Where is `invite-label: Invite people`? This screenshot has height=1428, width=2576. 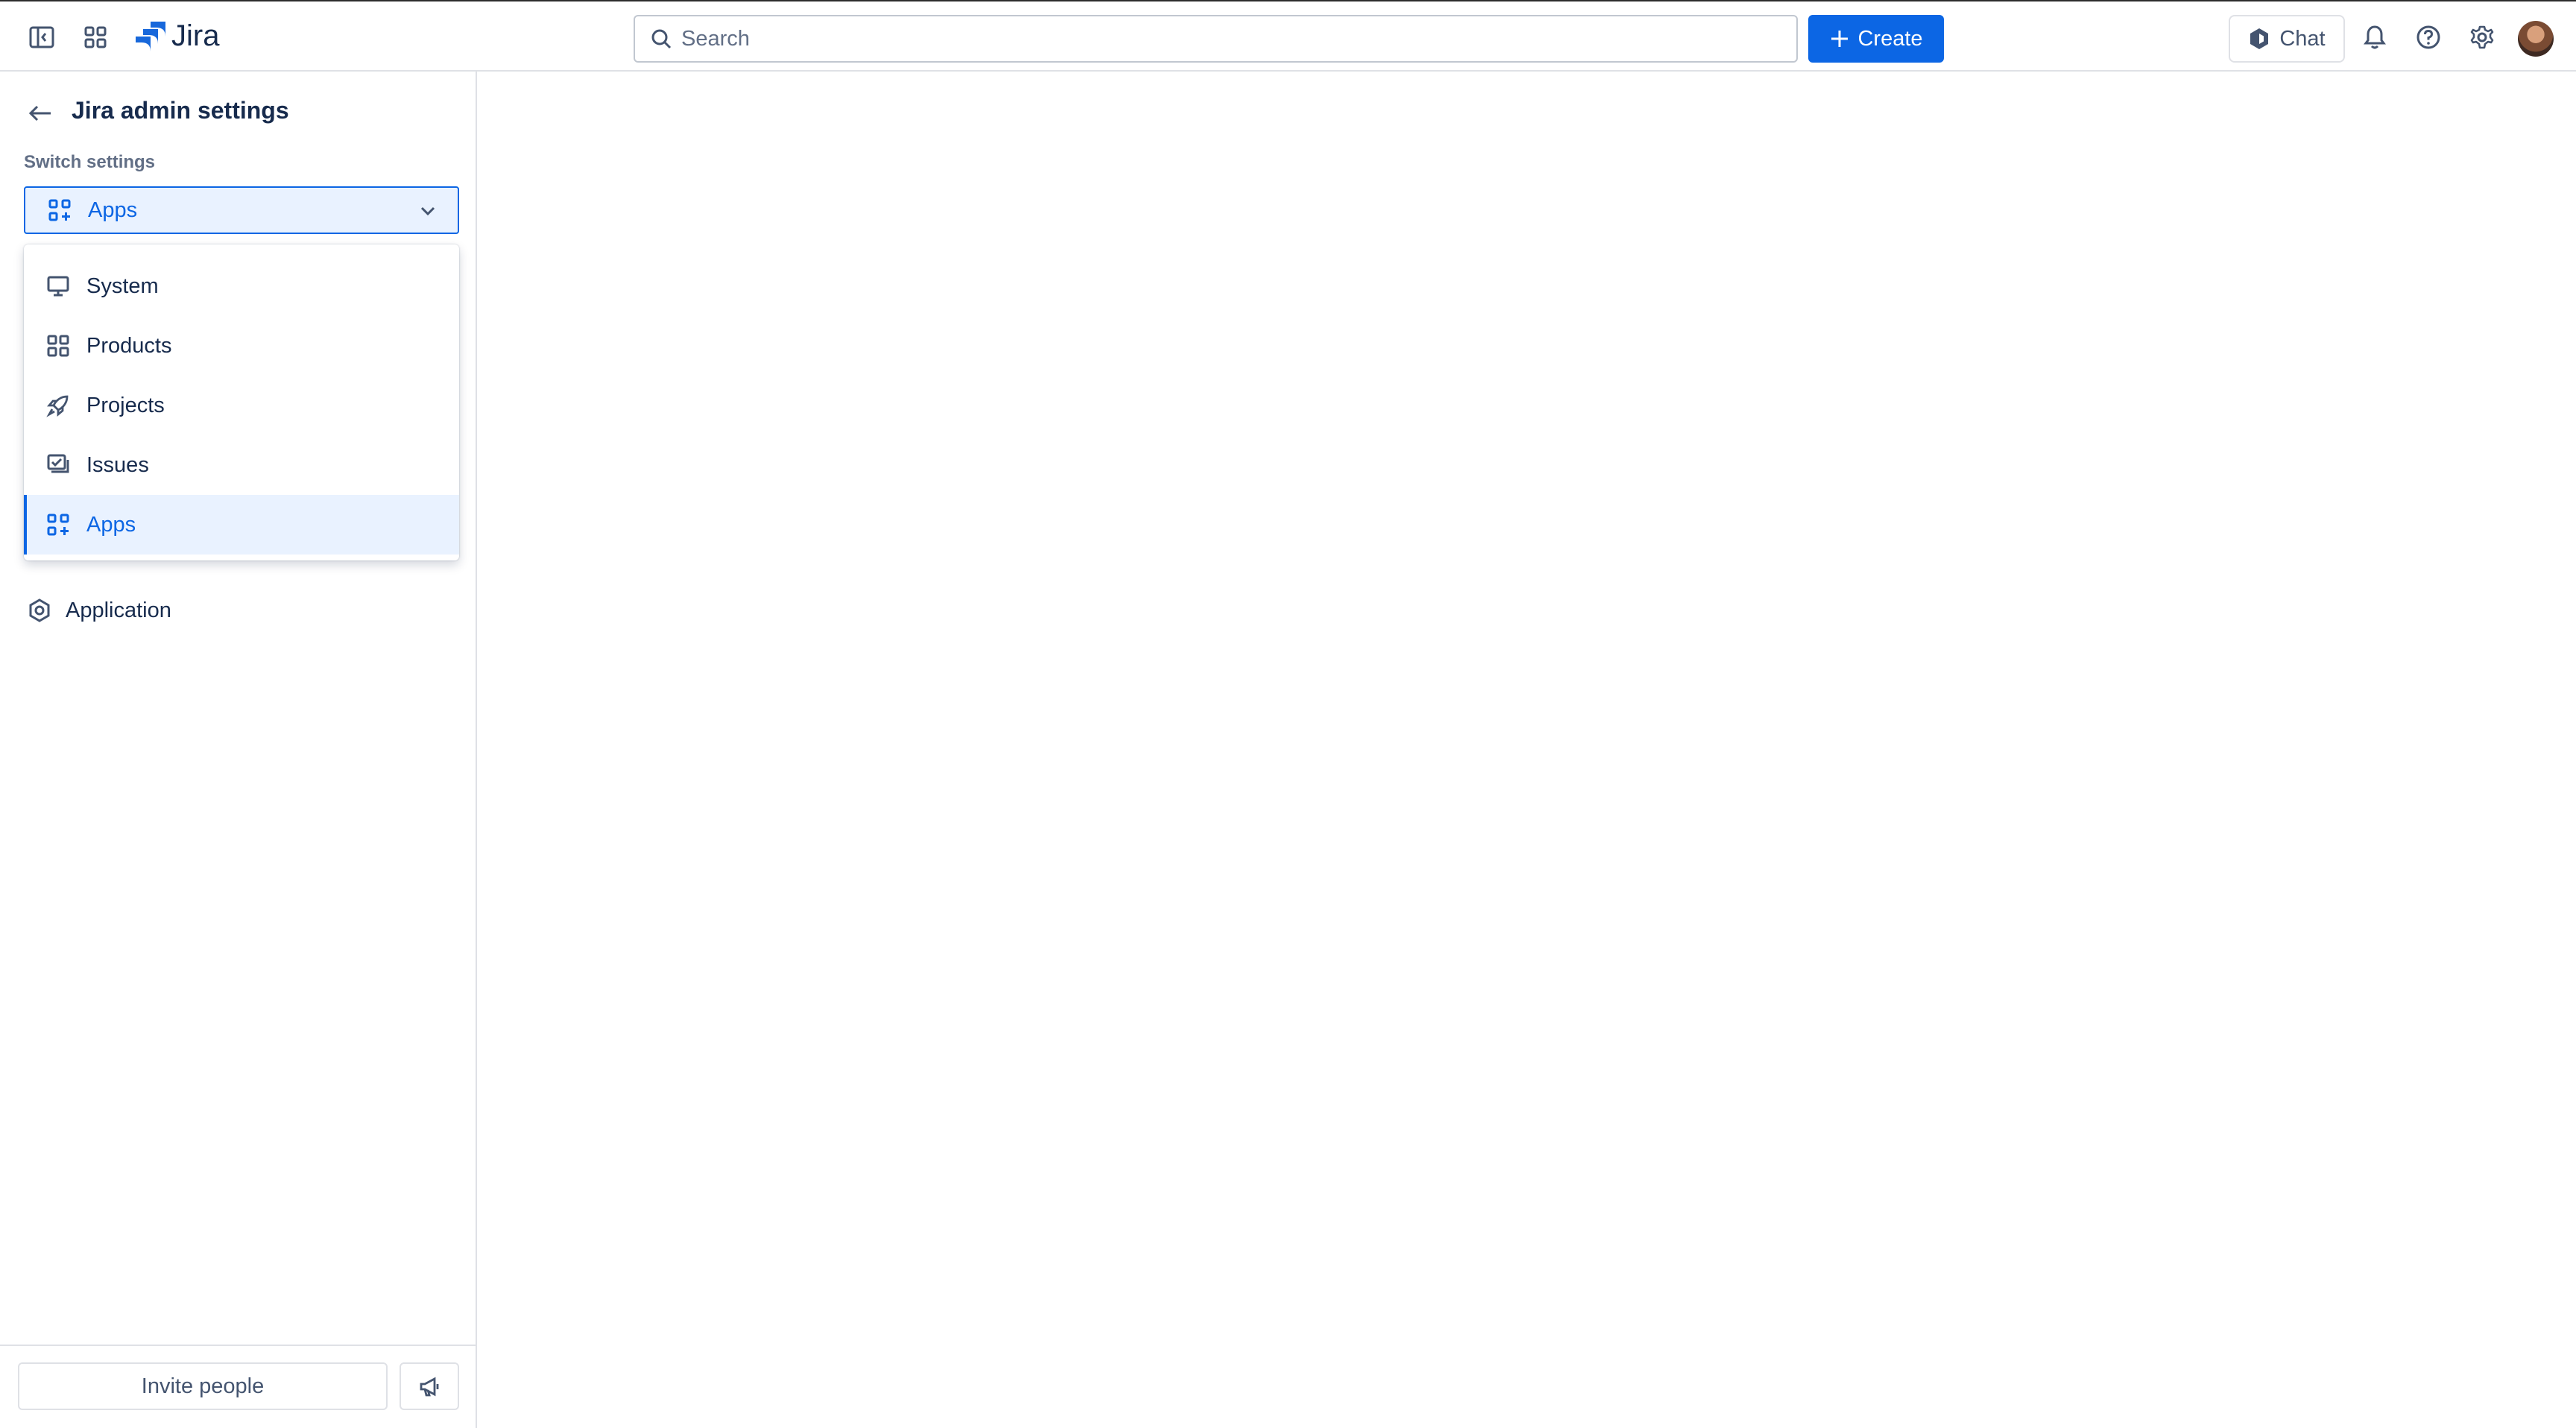
invite-label: Invite people is located at coordinates (203, 1386).